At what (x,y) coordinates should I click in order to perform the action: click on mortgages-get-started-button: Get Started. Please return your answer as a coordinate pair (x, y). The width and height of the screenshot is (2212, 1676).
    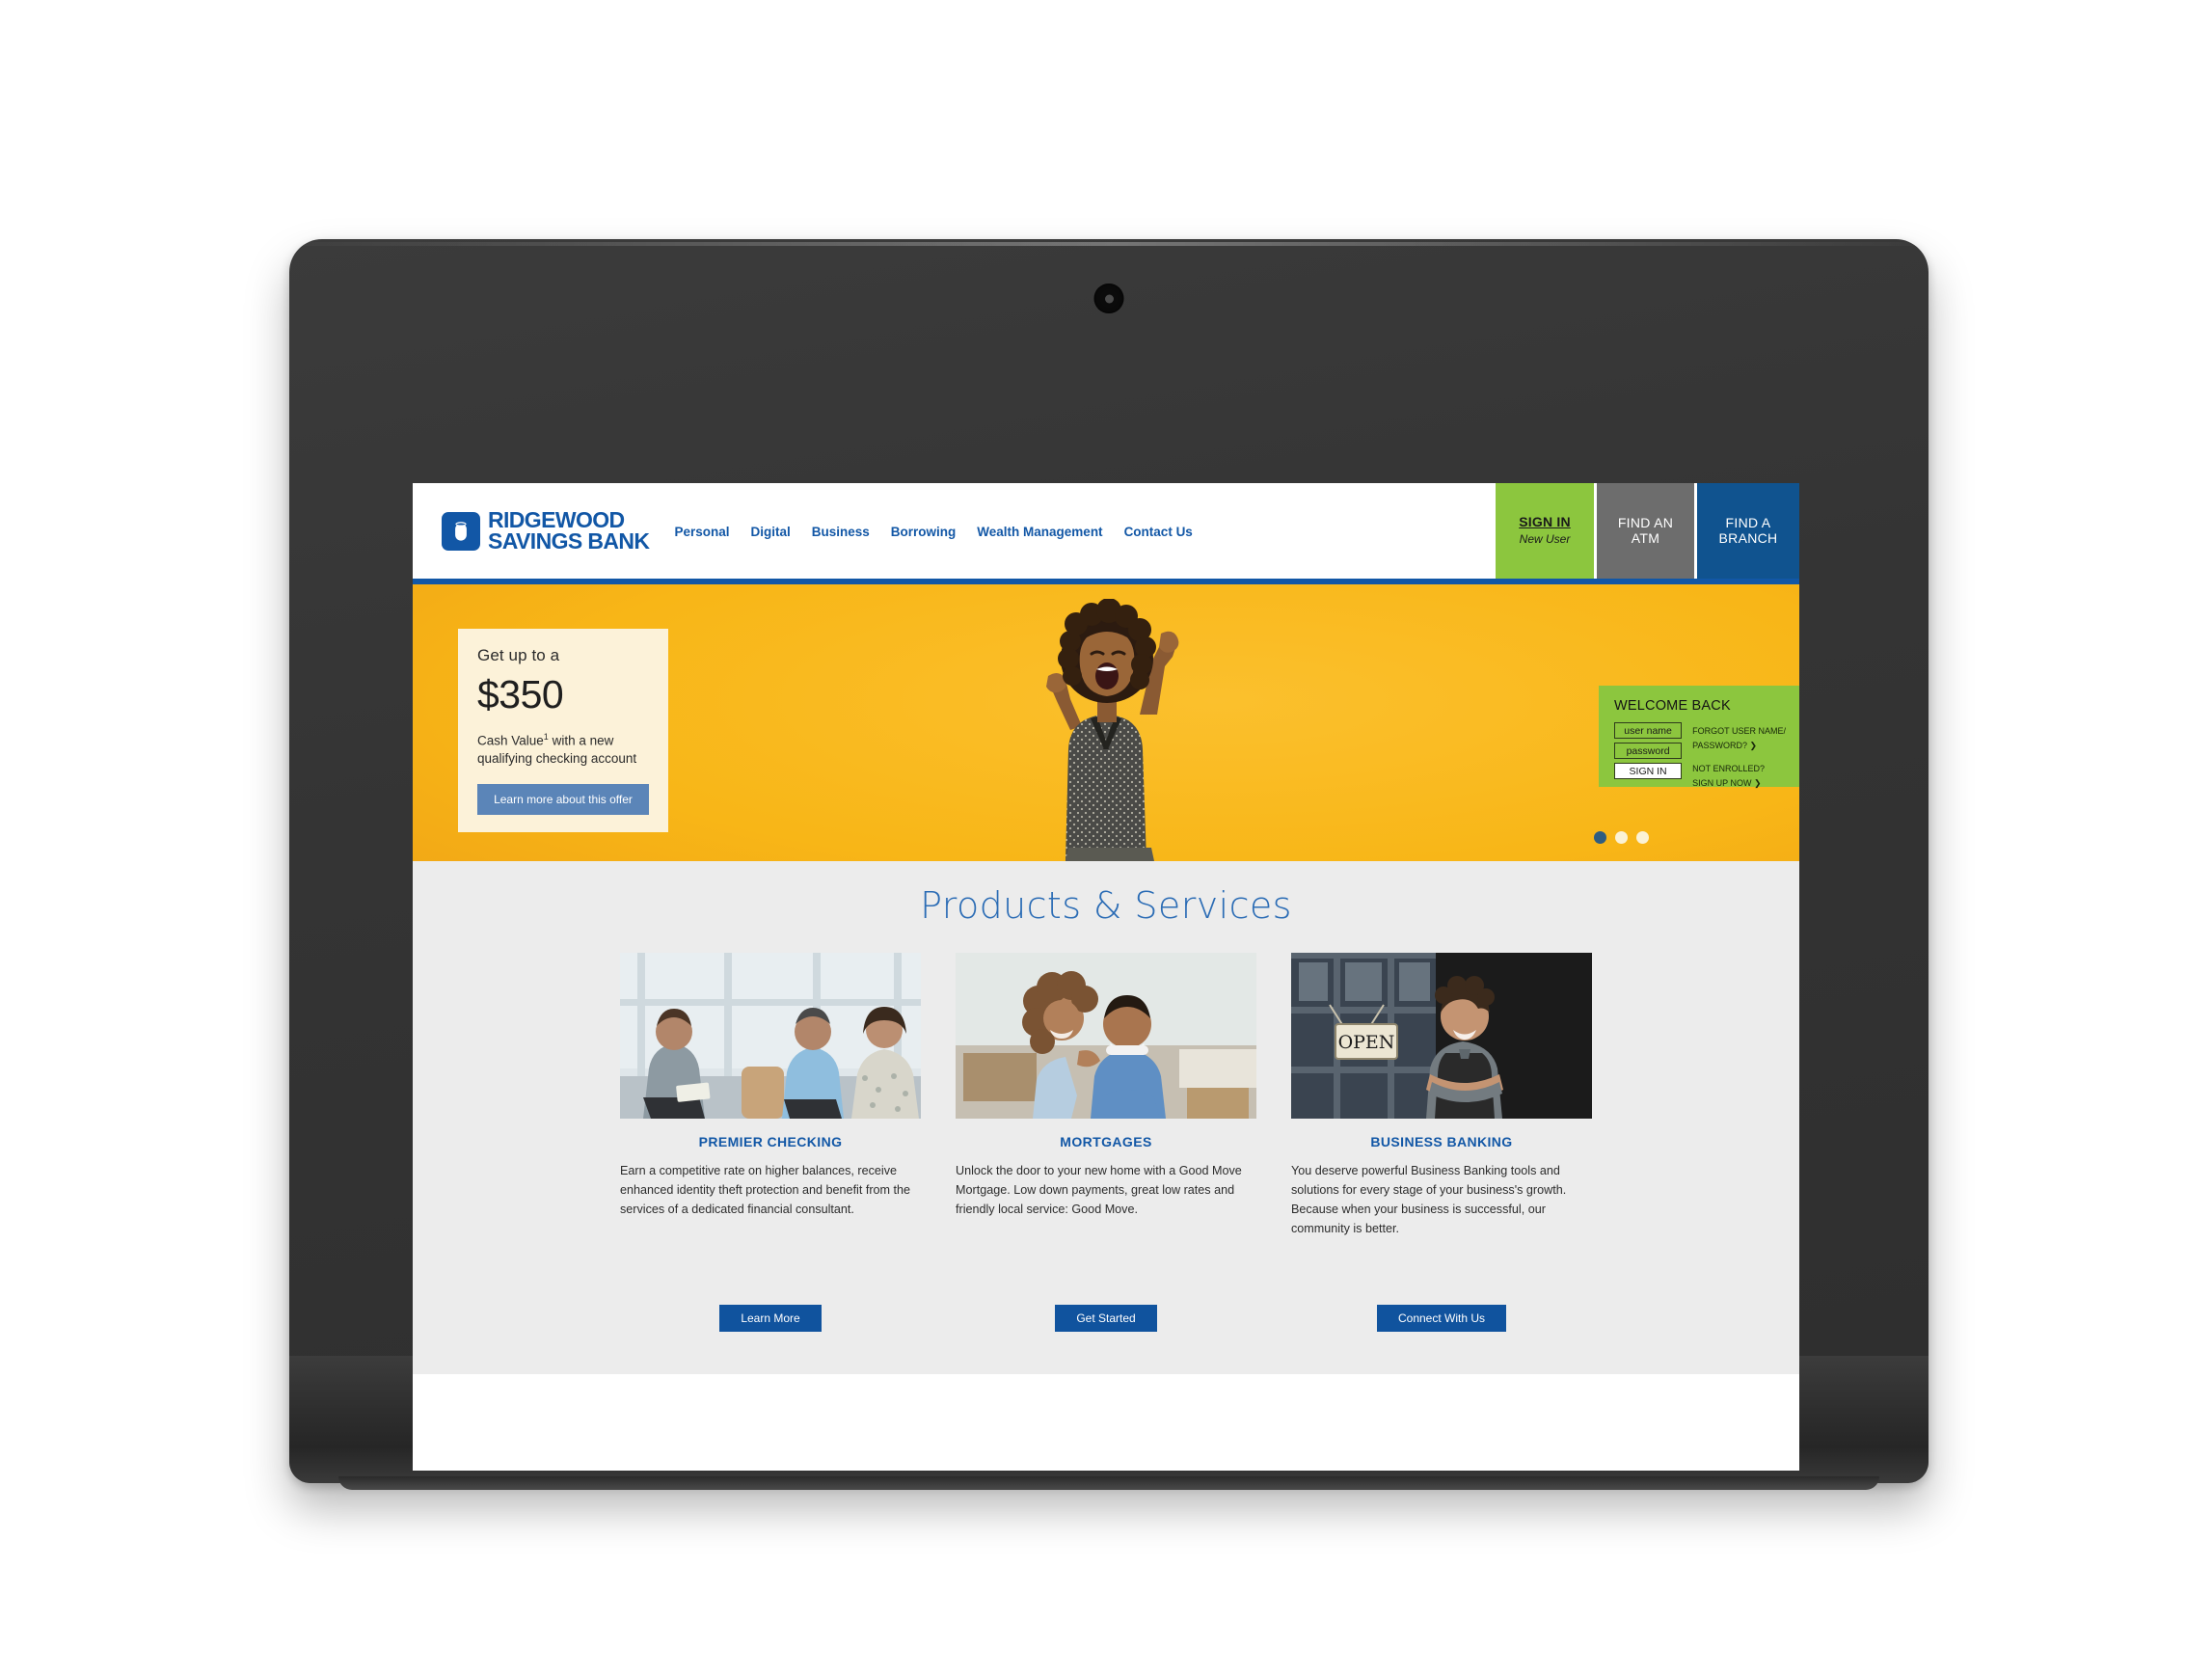
    Looking at the image, I should click on (1106, 1318).